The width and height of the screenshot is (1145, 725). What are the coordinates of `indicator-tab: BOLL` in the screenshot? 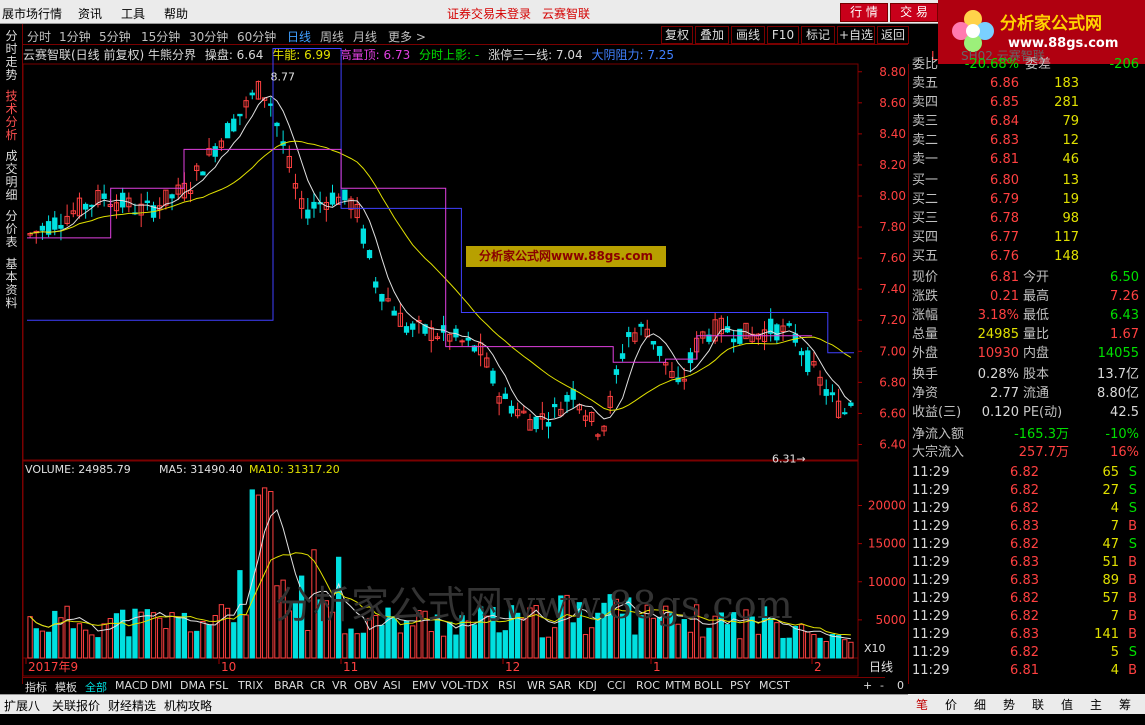 It's located at (708, 685).